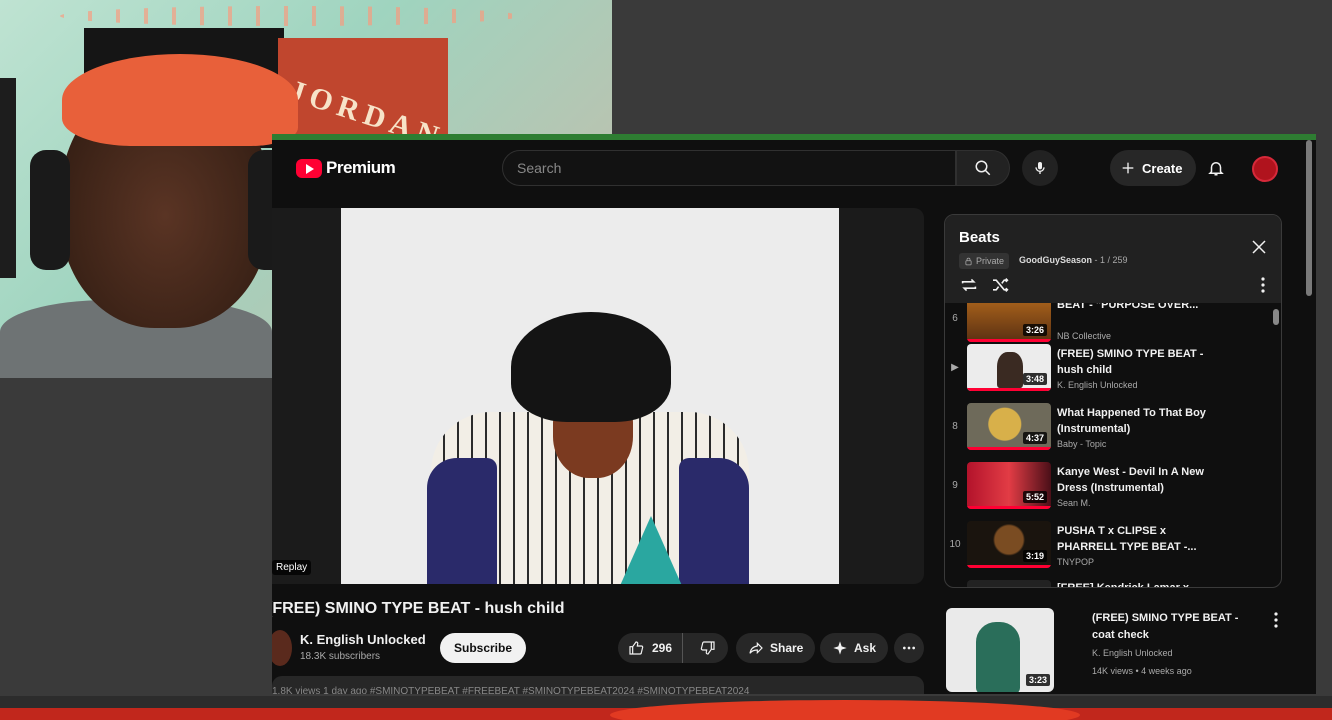  What do you see at coordinates (1132, 653) in the screenshot?
I see `recommended-channel: K. English Unlocked` at bounding box center [1132, 653].